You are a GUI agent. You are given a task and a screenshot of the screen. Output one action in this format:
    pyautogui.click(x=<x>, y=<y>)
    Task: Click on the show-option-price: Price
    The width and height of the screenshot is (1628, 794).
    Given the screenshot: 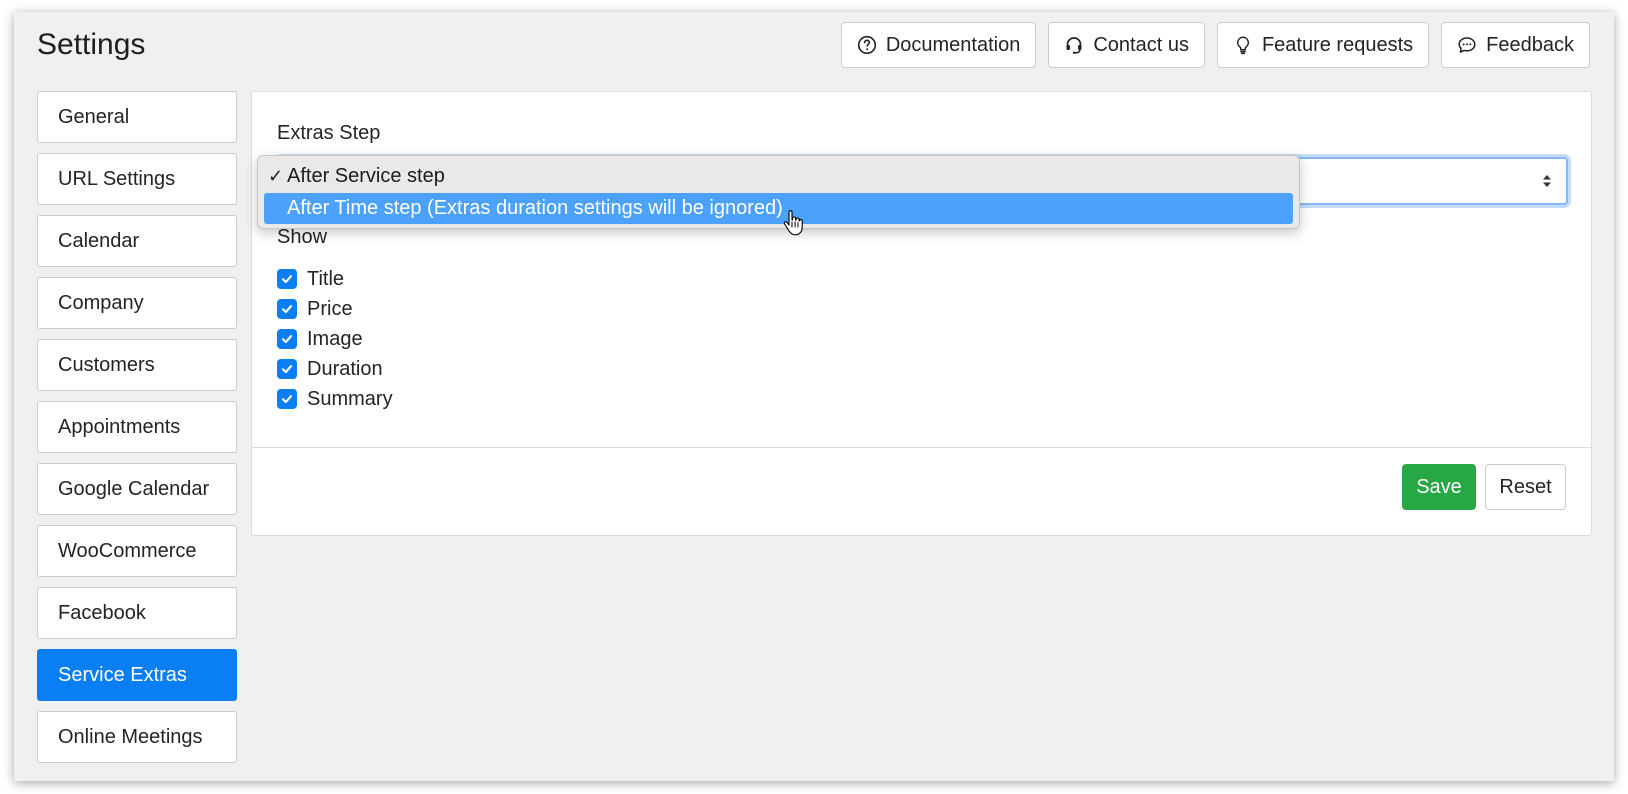 What is the action you would take?
    pyautogui.click(x=335, y=309)
    